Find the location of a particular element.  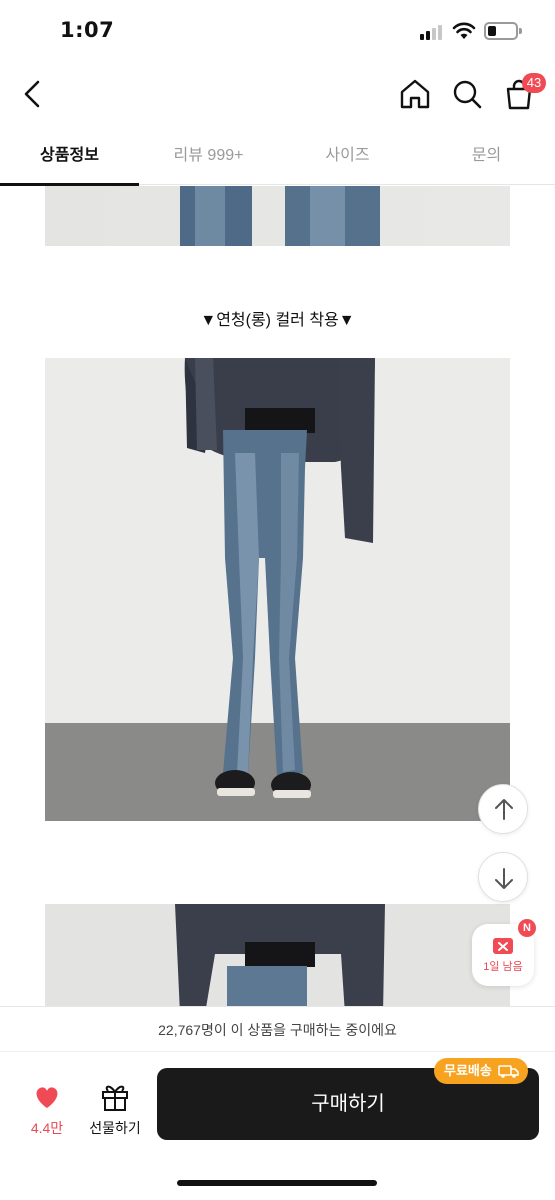

cart-count-badge: 43 is located at coordinates (534, 83).